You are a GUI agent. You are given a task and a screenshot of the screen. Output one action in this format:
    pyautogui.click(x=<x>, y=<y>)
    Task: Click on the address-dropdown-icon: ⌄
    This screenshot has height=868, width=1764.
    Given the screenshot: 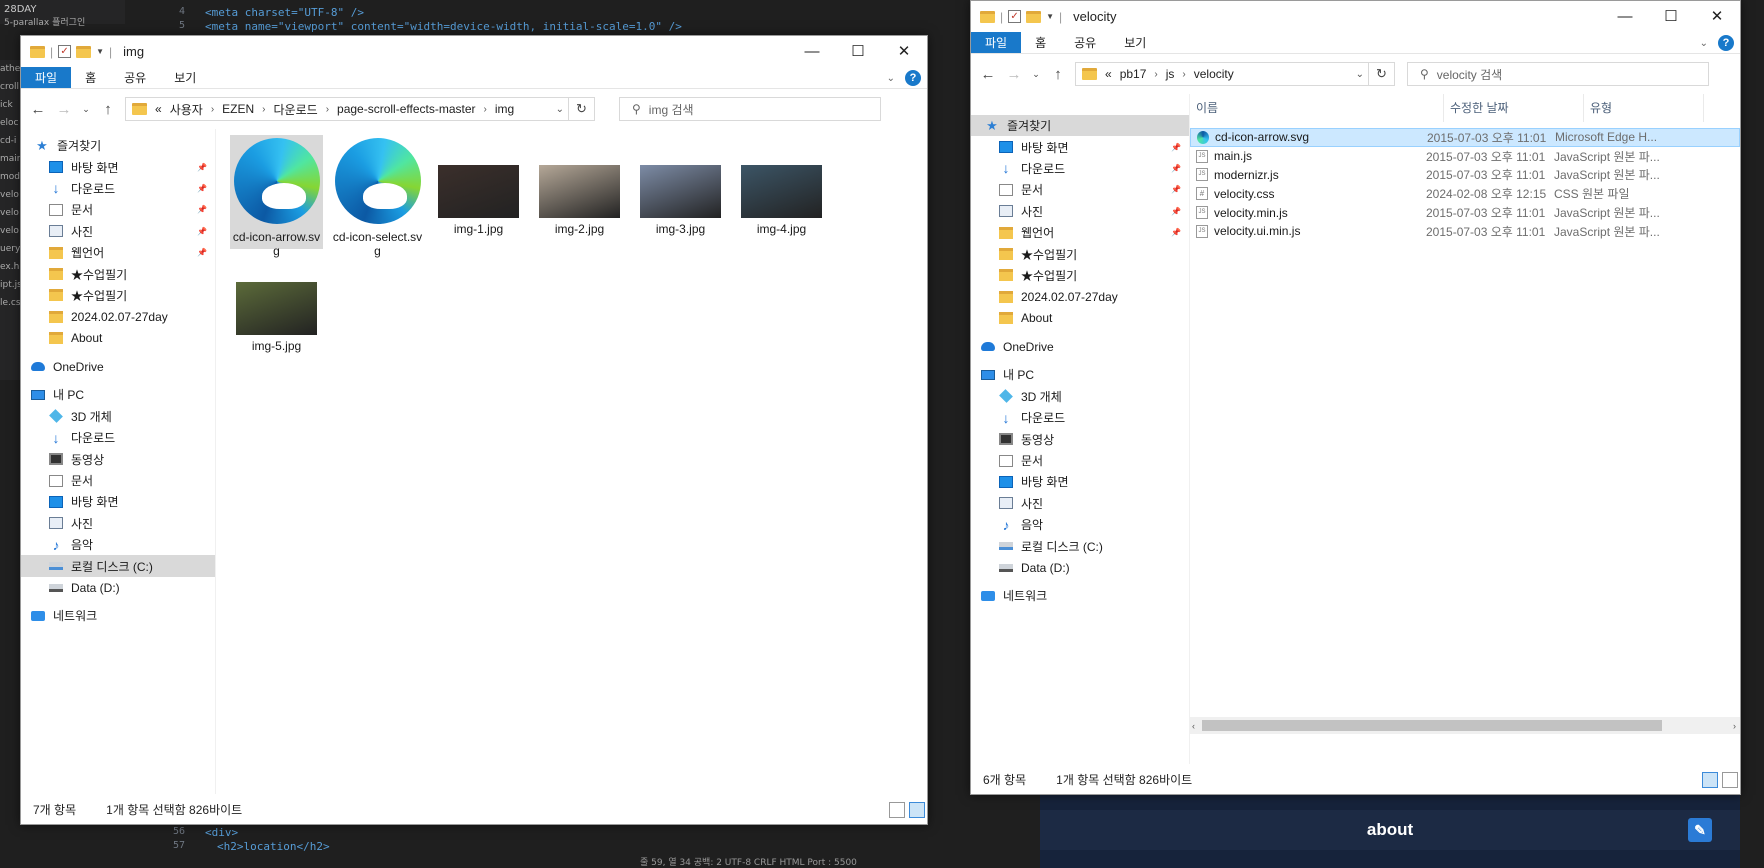 What is the action you would take?
    pyautogui.click(x=560, y=109)
    